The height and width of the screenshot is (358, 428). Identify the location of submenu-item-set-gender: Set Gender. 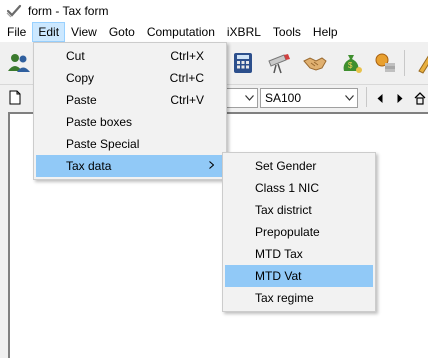
(299, 166).